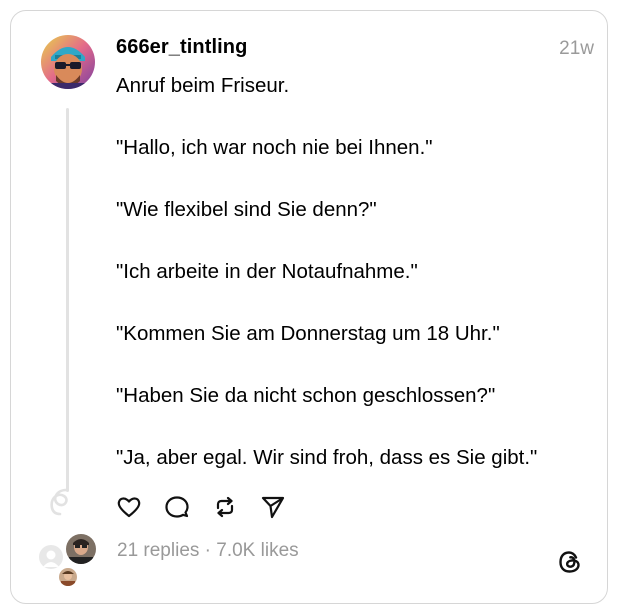 The image size is (620, 616). Describe the element at coordinates (203, 85) in the screenshot. I see `post-line: Anruf beim Friseur.` at that location.